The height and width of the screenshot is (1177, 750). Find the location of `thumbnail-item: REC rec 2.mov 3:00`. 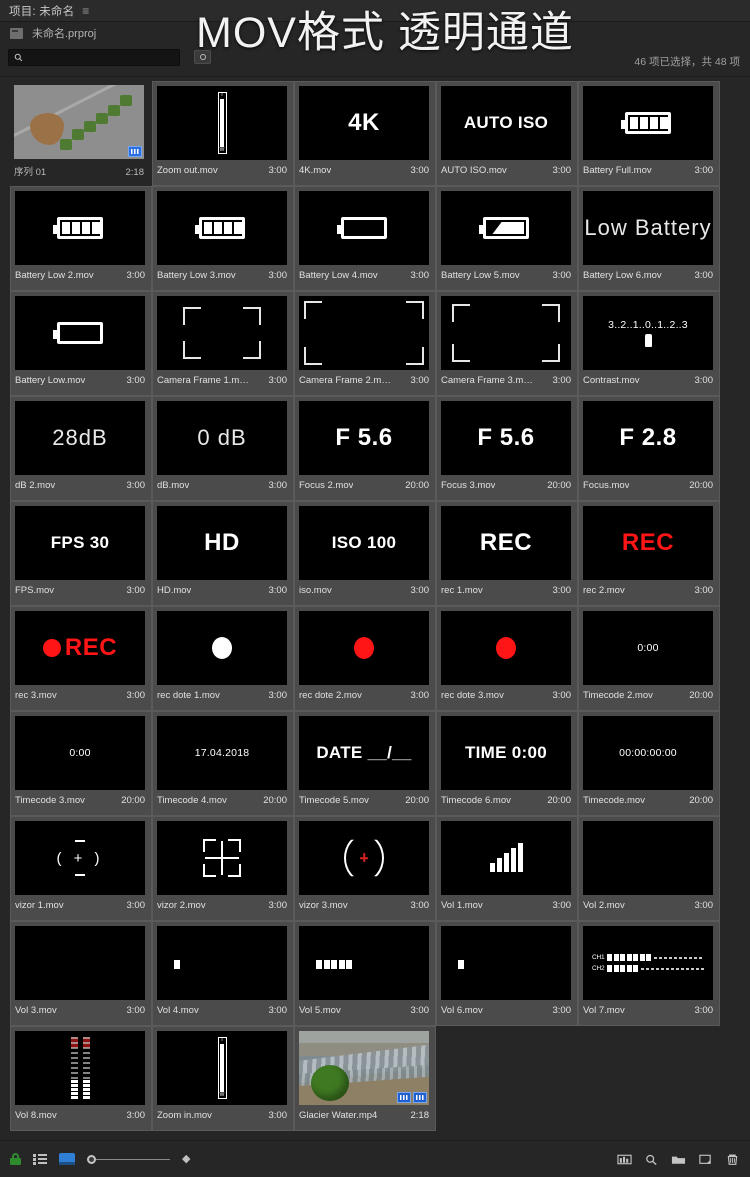

thumbnail-item: REC rec 2.mov 3:00 is located at coordinates (649, 553).